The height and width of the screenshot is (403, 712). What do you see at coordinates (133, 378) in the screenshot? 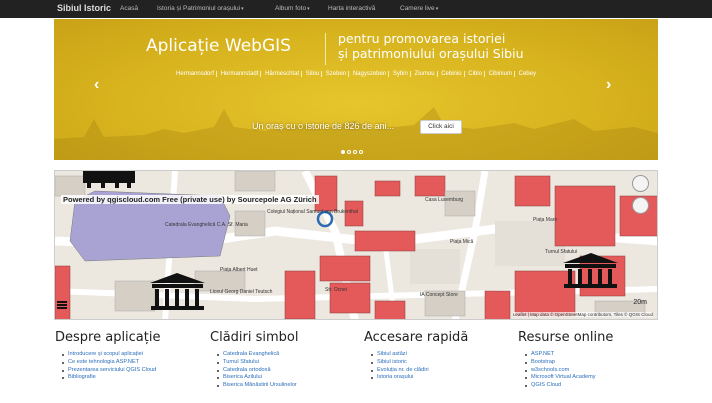
I see `list-item: Bibliografie` at bounding box center [133, 378].